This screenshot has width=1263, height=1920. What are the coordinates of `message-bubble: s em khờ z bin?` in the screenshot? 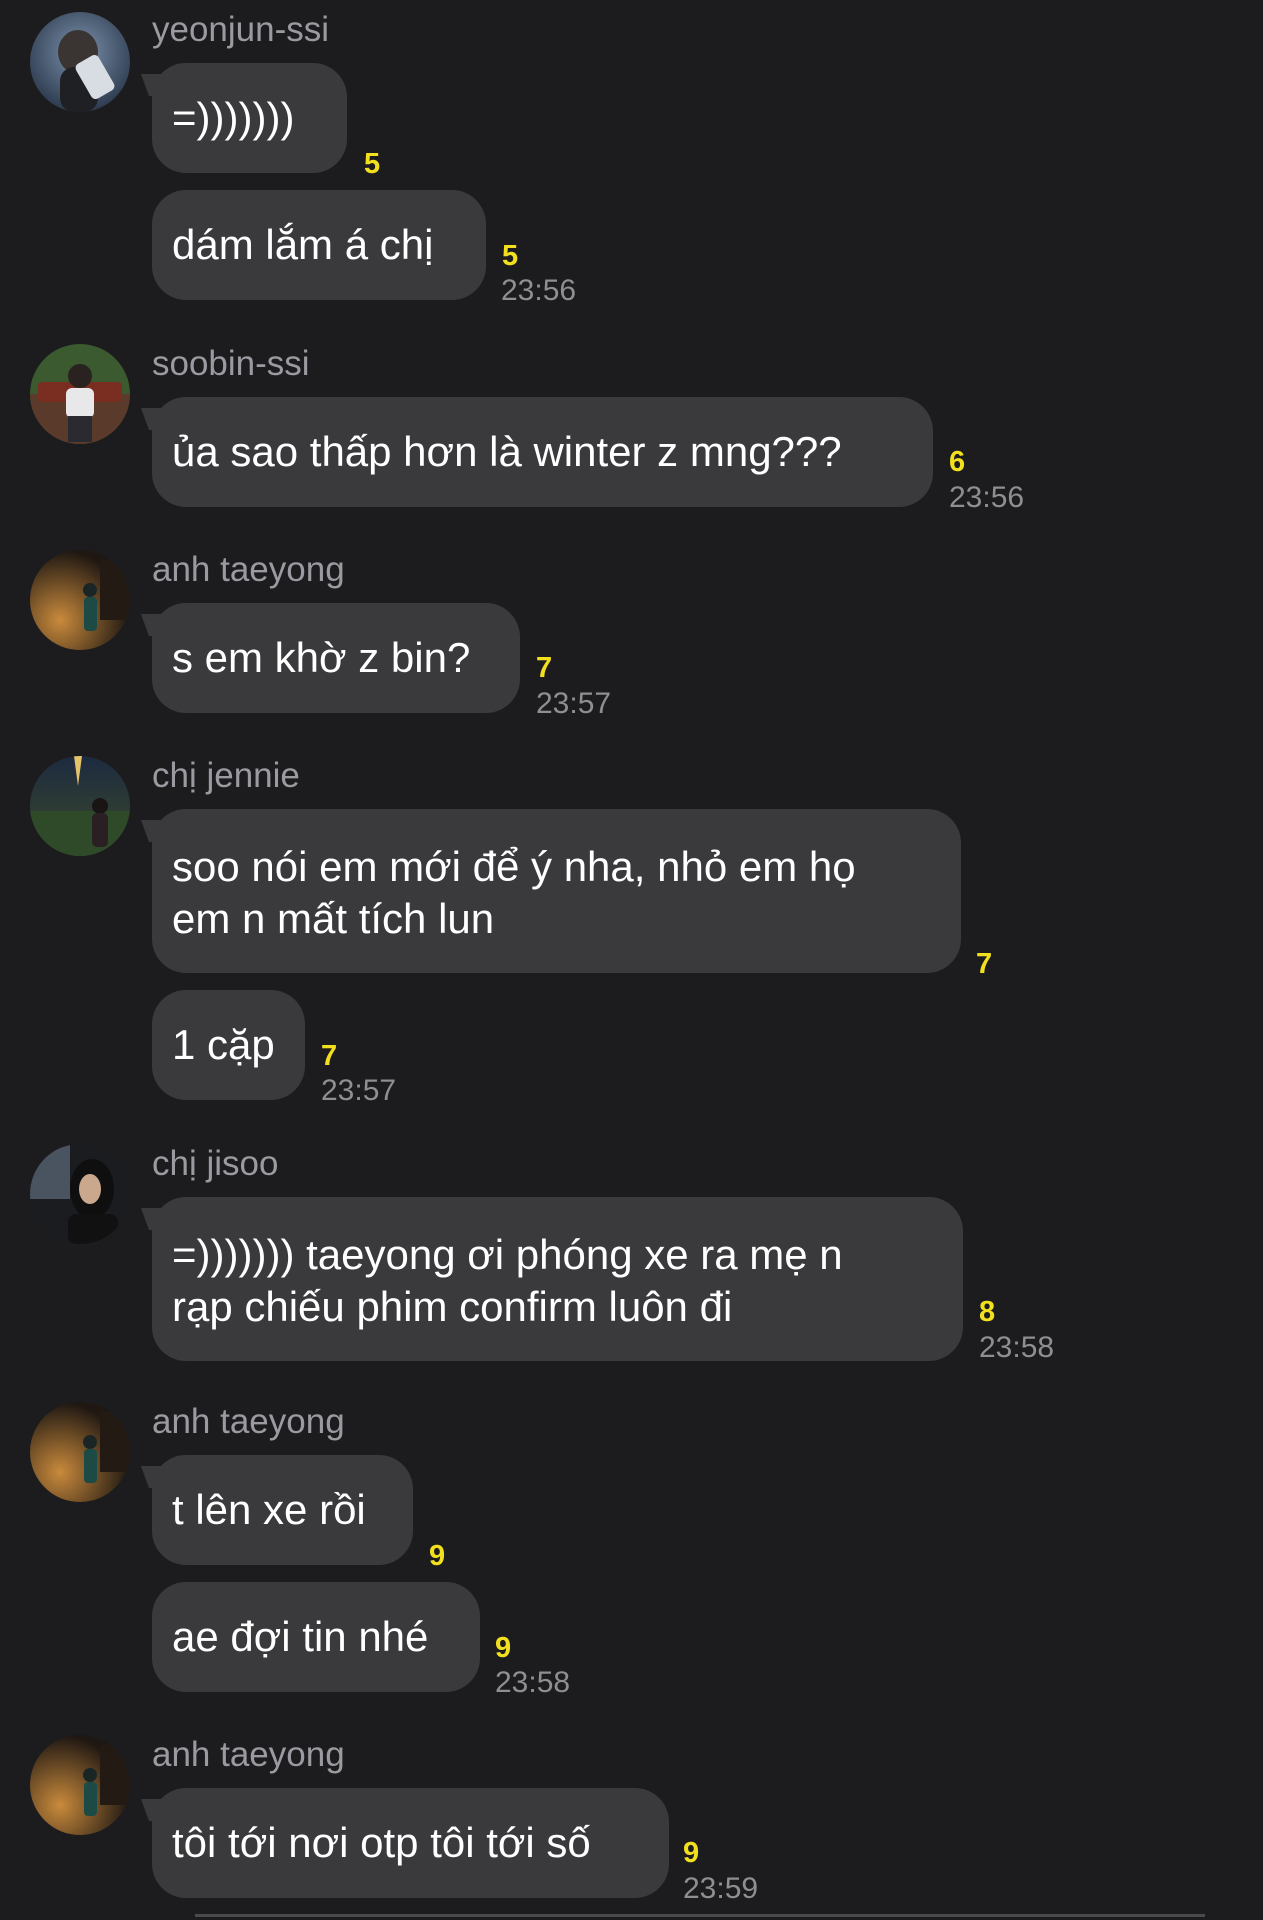 It's located at (336, 658).